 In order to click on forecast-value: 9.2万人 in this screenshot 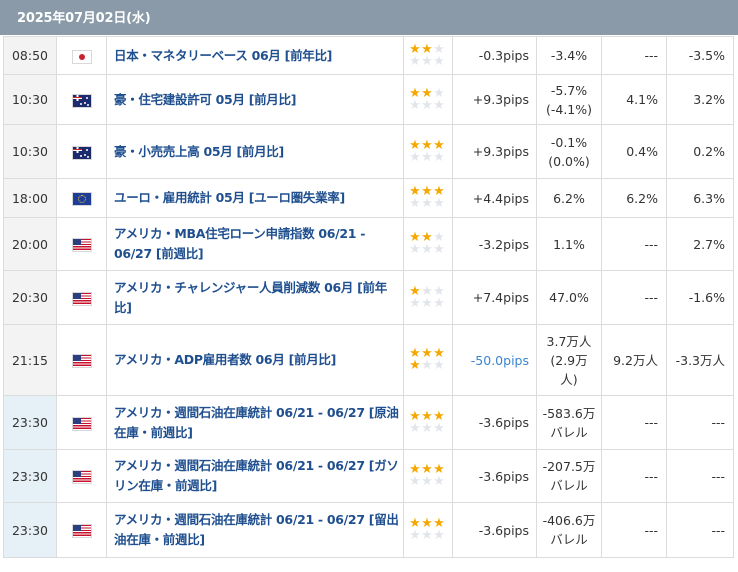, I will do `click(634, 360)`.